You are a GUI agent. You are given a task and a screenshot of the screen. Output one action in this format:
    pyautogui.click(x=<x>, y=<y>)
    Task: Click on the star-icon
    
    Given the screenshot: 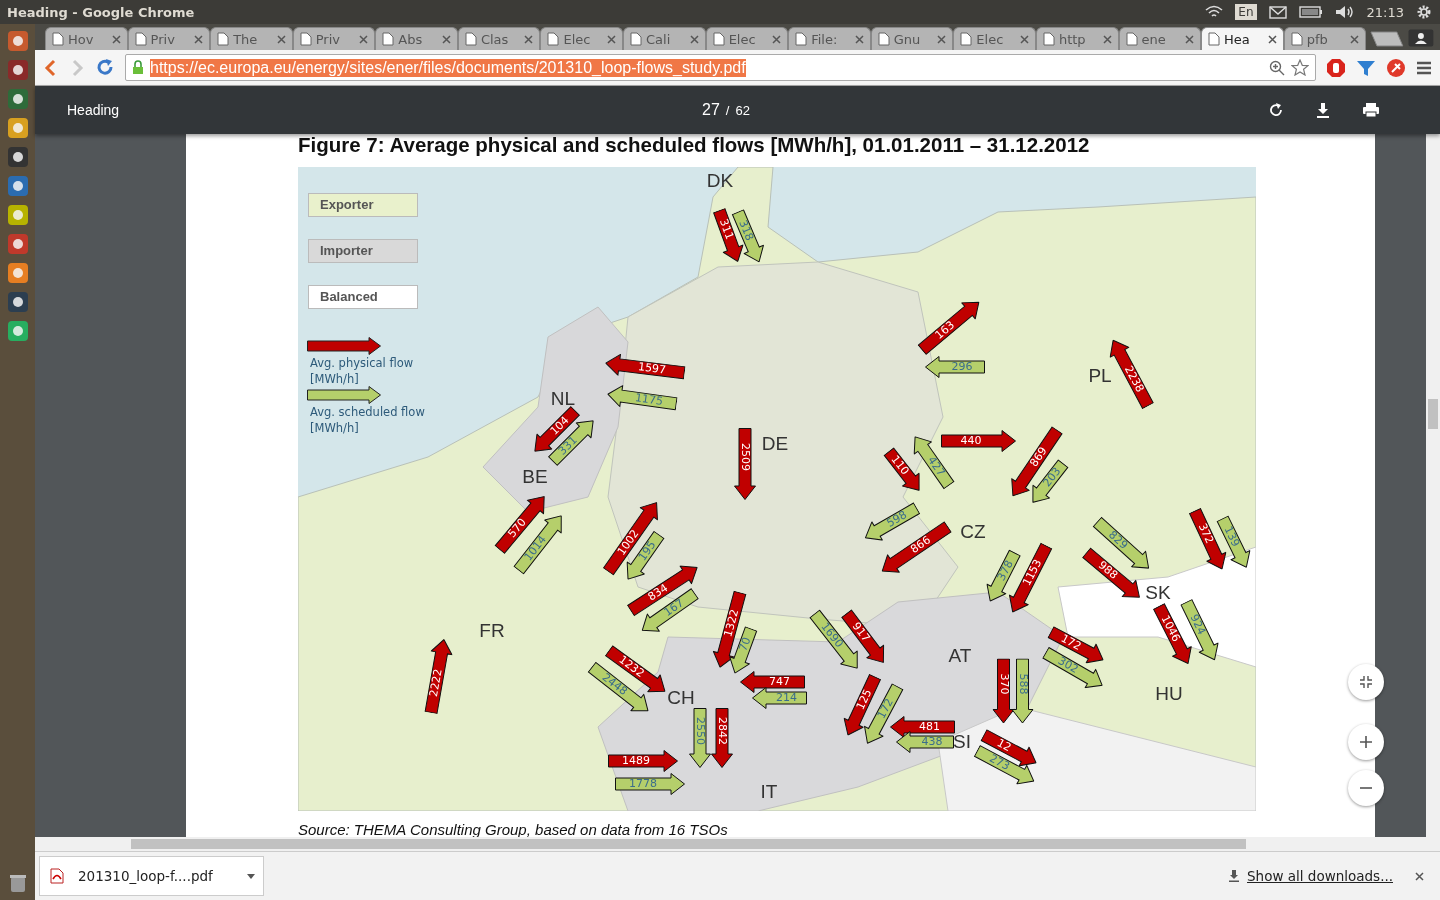 What is the action you would take?
    pyautogui.click(x=1300, y=67)
    